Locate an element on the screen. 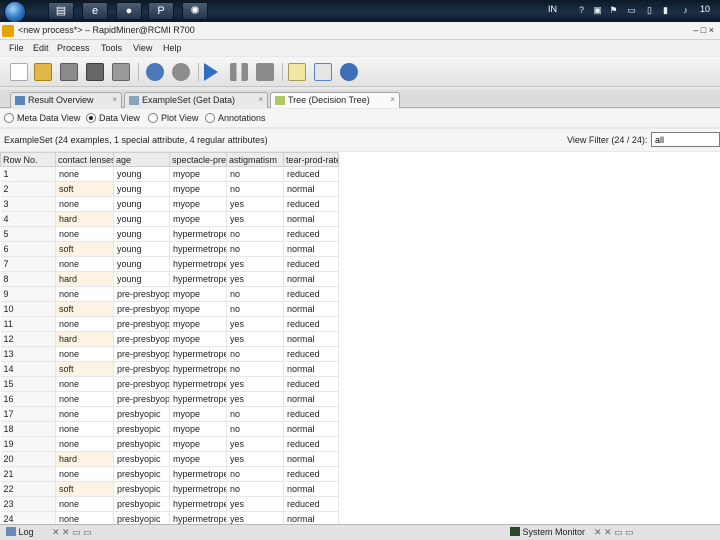 This screenshot has width=720, height=540. row-number-cell: 7 is located at coordinates (28, 264).